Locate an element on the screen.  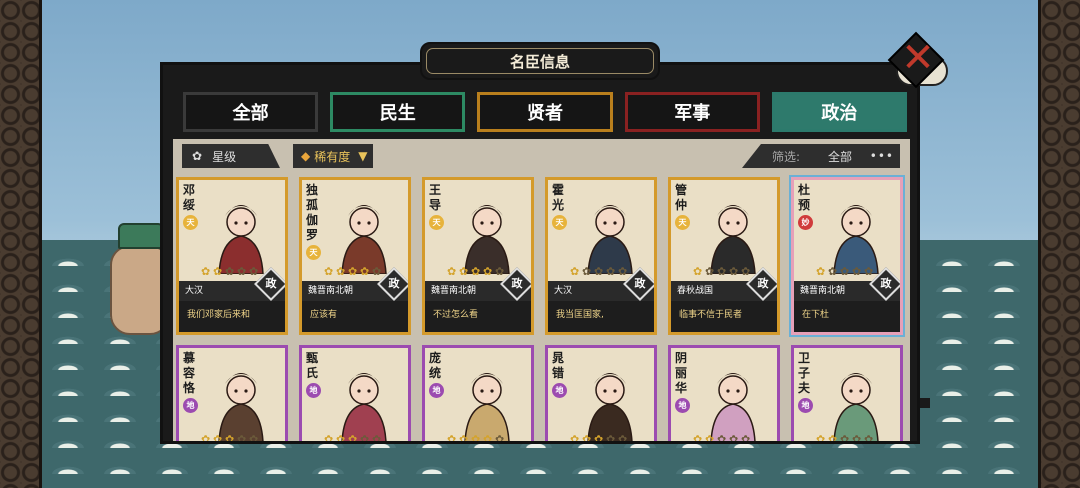
minister-card-5: 管仲天 ✿ ✿ ✿ ✿ ✿ 政 春秋战国 临事不信于民者 is located at coordinates (724, 256).